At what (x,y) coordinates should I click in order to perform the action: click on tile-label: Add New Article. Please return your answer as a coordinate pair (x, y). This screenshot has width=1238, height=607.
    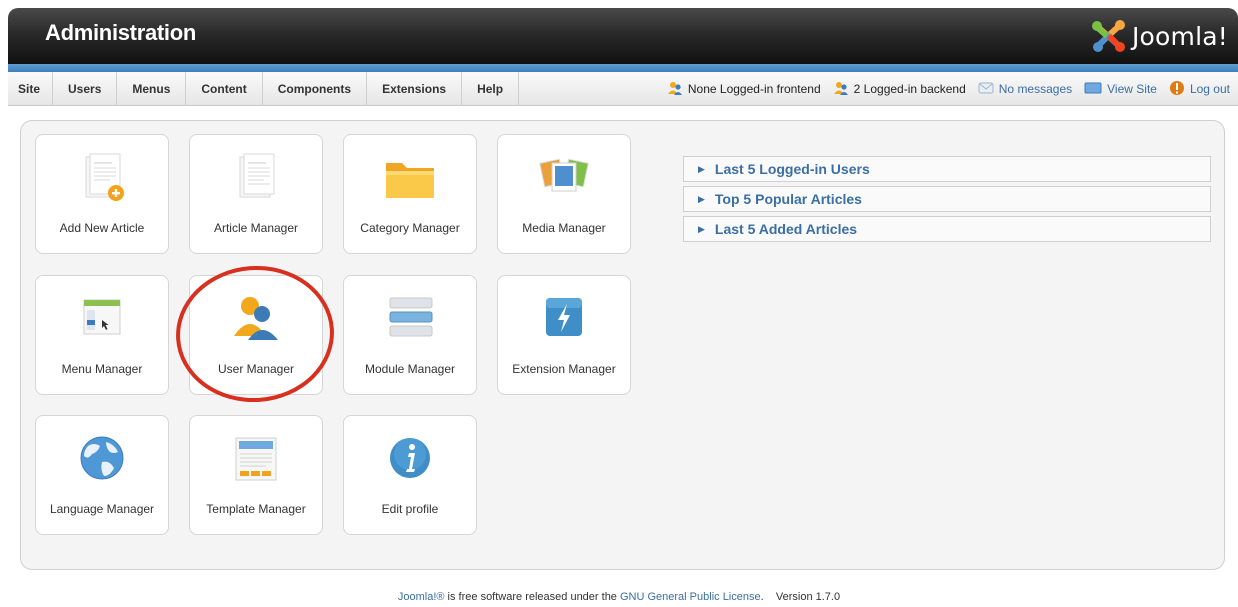
    Looking at the image, I should click on (102, 228).